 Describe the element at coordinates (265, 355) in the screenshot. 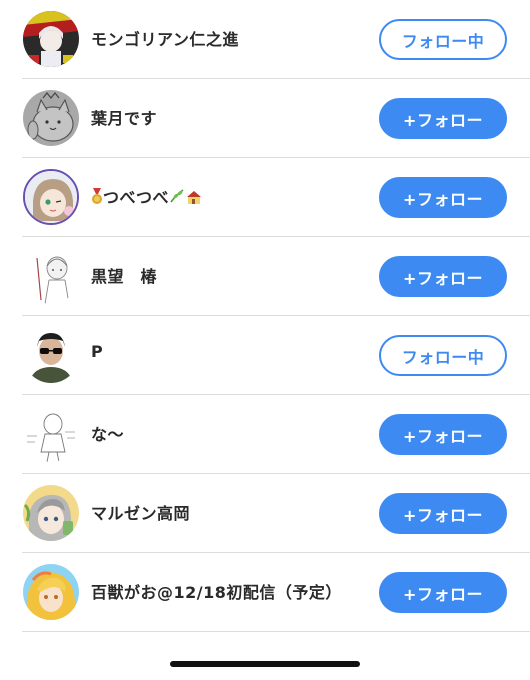

I see `list-item: P フォロー中` at that location.